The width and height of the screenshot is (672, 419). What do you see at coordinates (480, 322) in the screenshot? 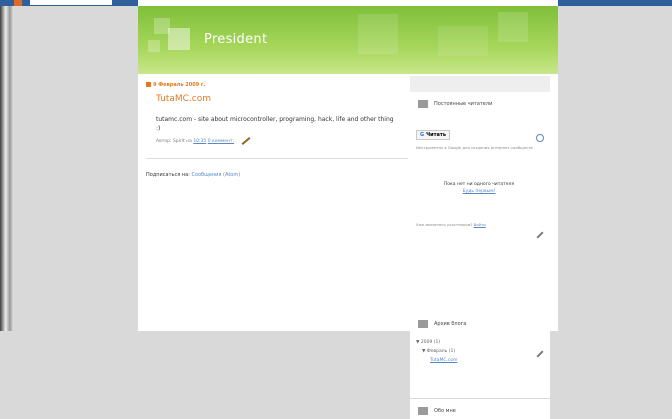
I see `widget-header: Архив блога` at bounding box center [480, 322].